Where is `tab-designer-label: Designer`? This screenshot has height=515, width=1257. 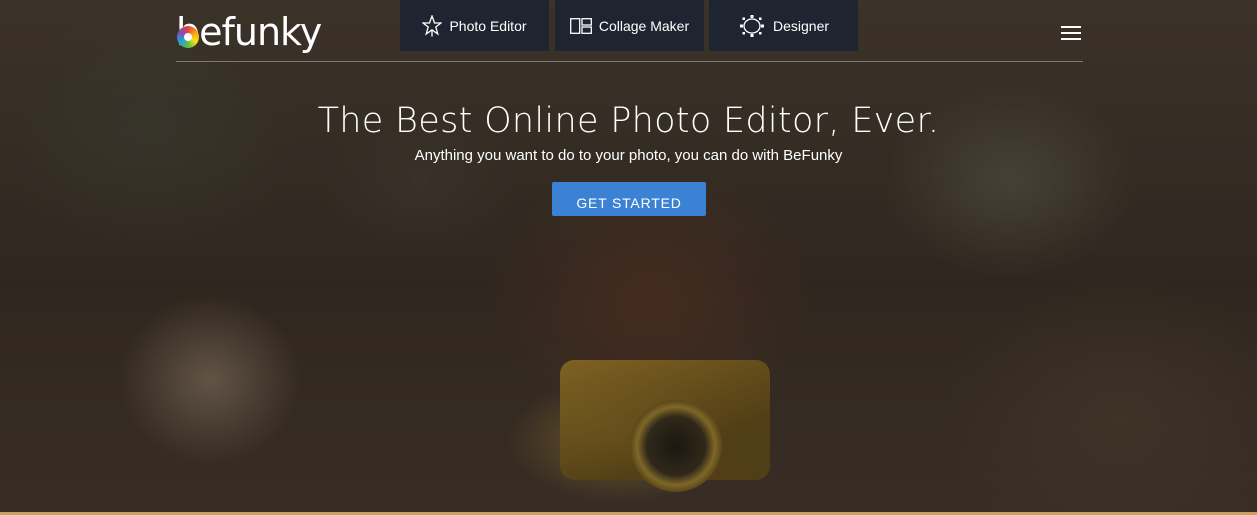
tab-designer-label: Designer is located at coordinates (801, 25).